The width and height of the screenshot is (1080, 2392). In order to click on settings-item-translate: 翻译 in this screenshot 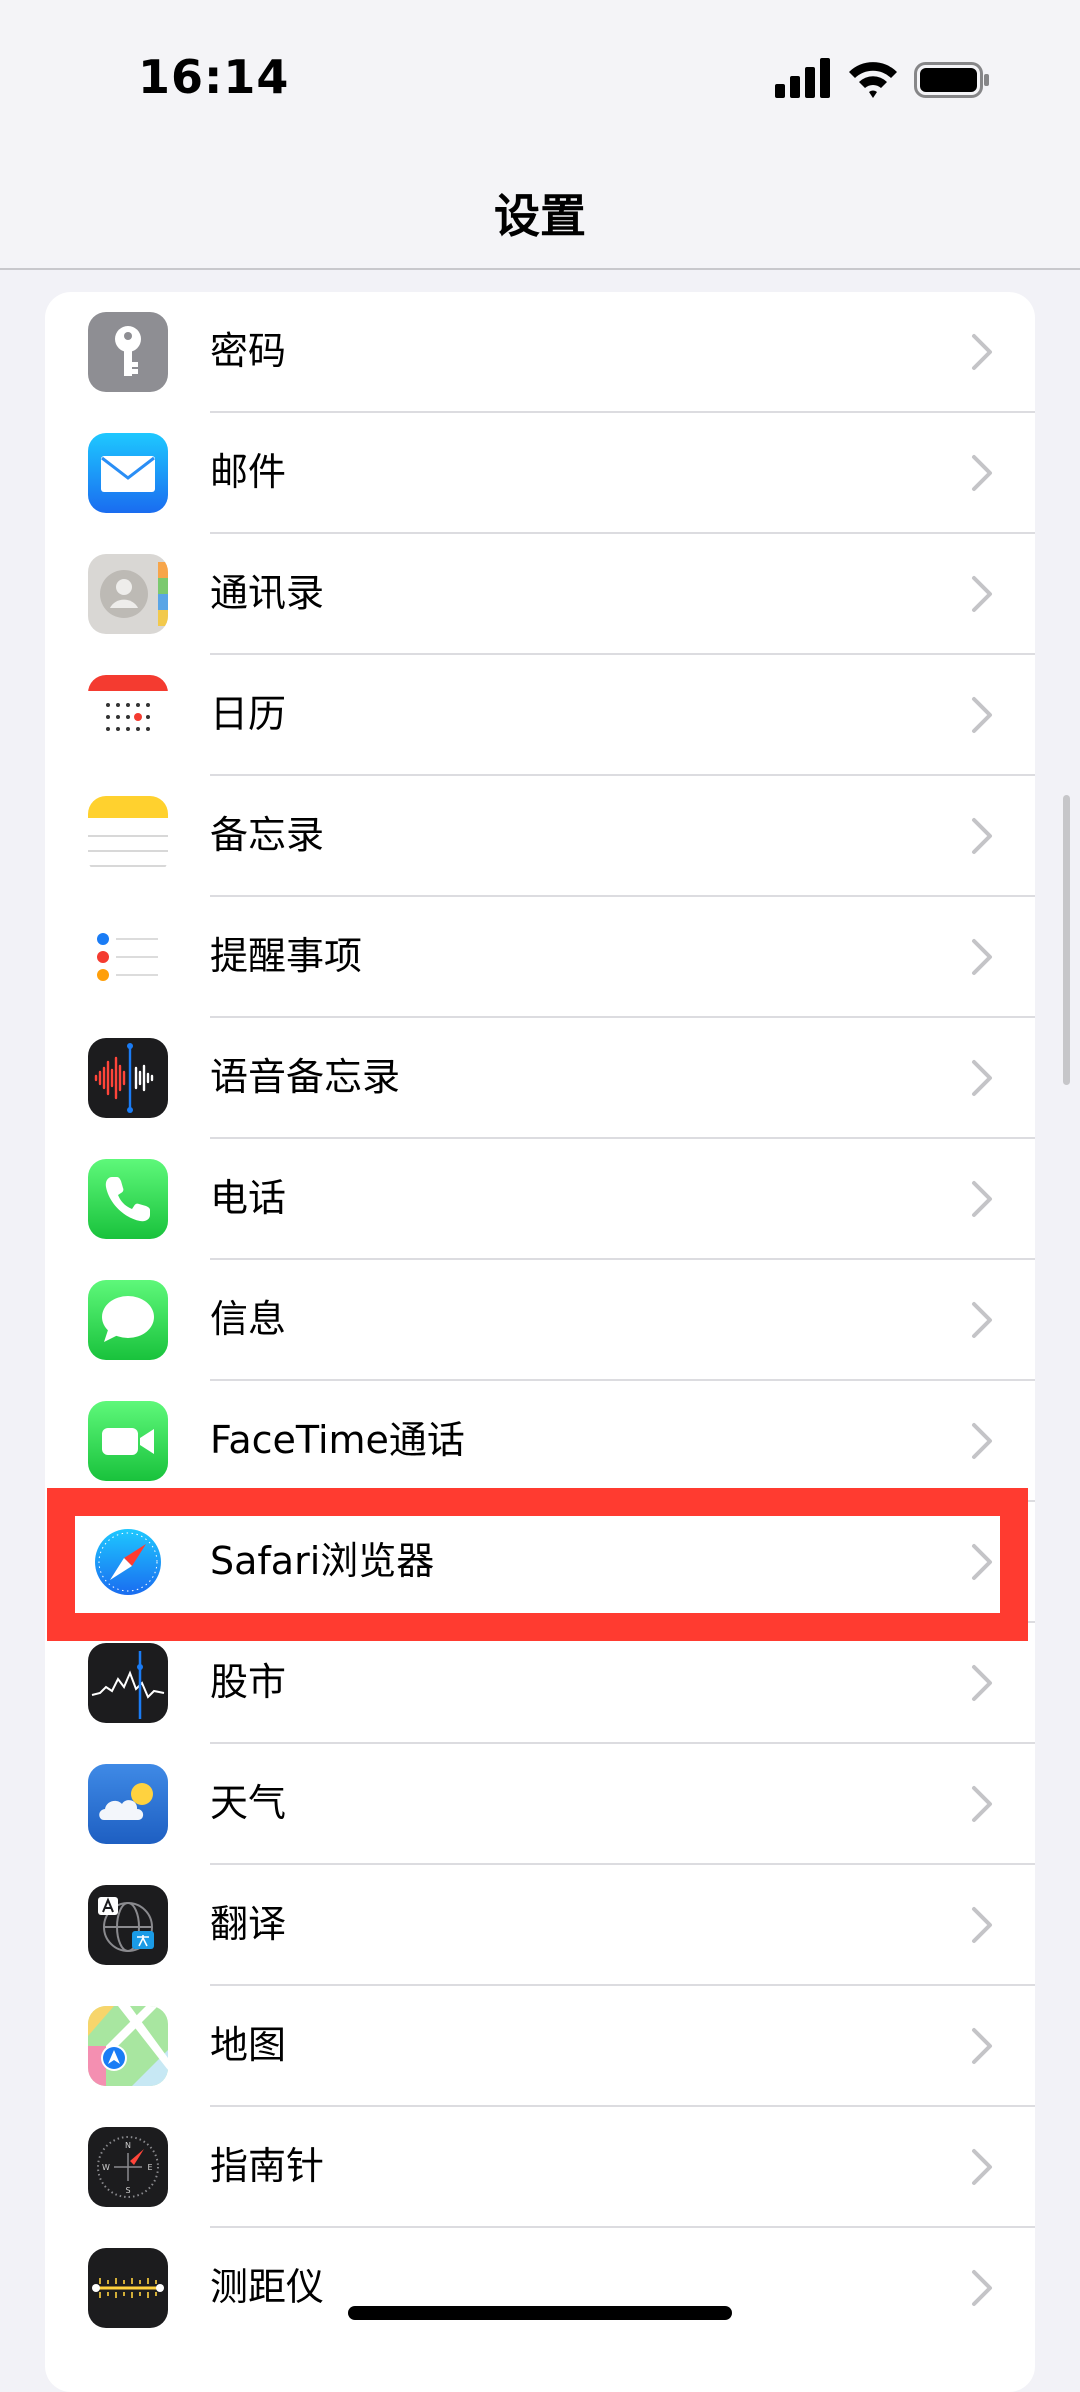, I will do `click(540, 1925)`.